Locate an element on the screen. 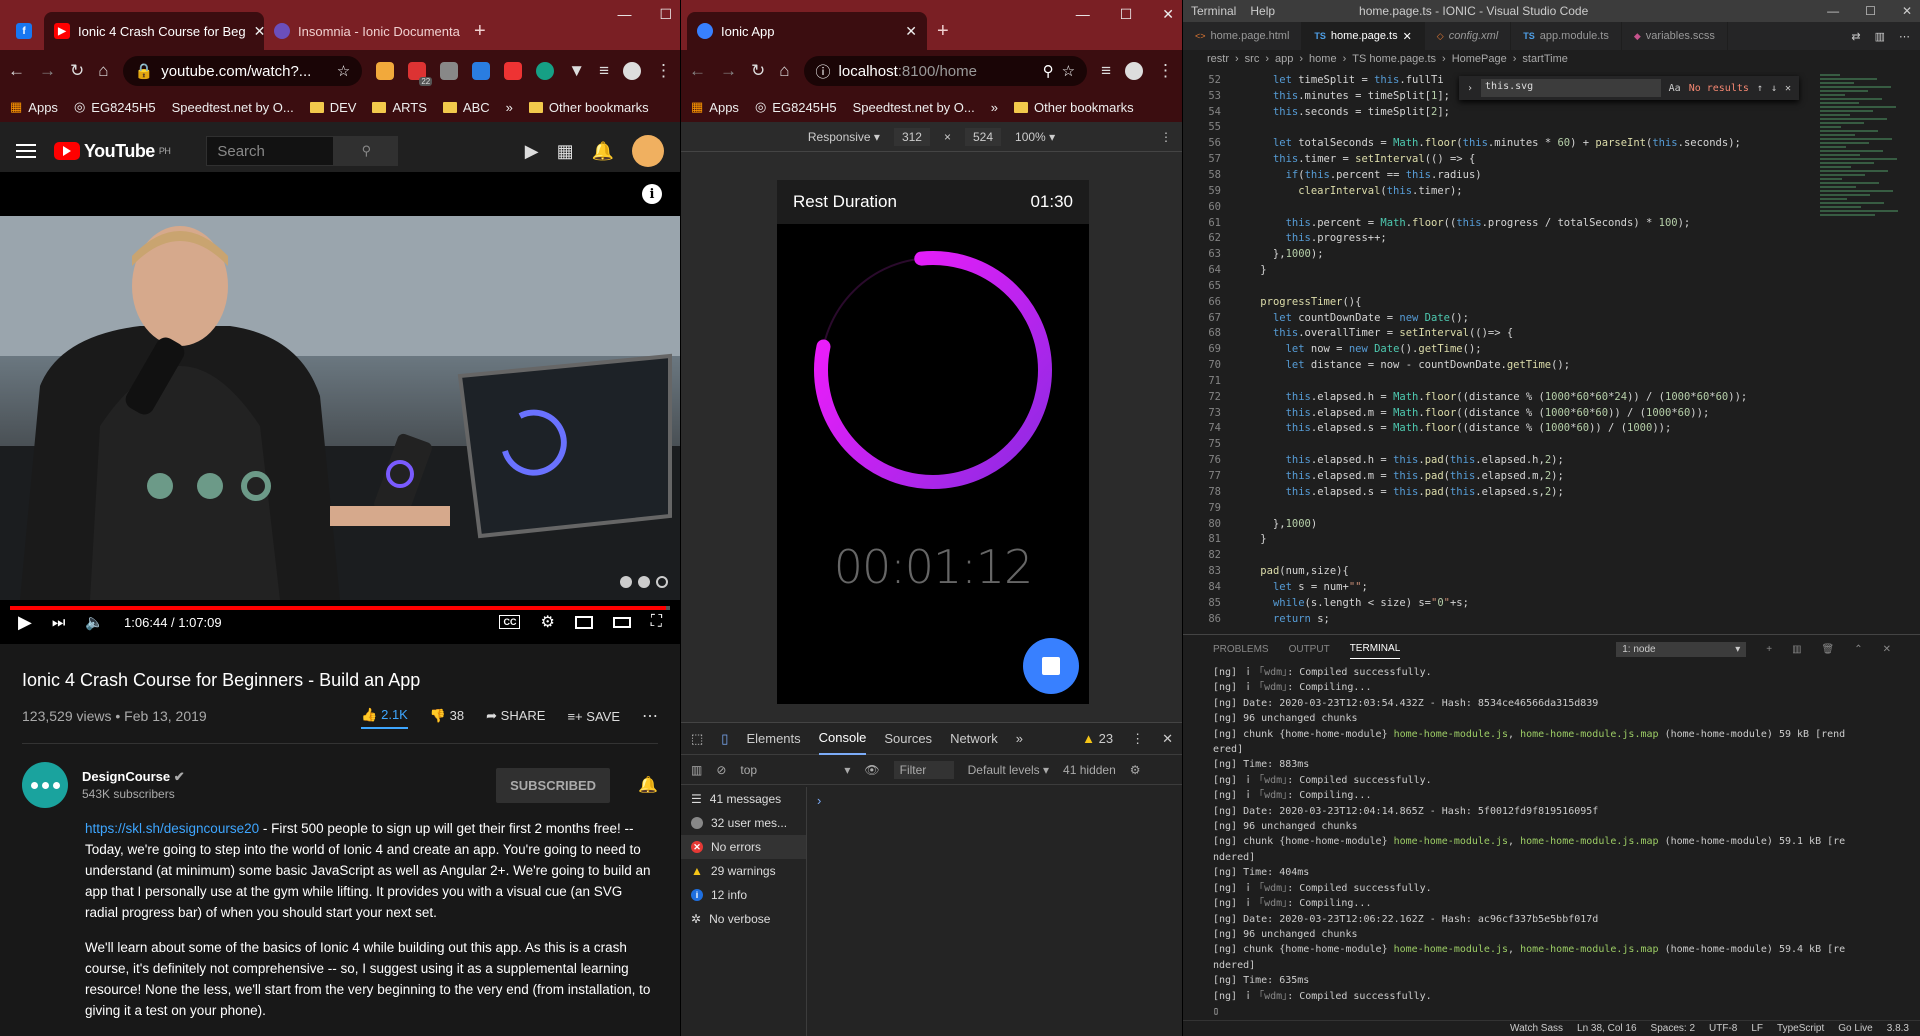 This screenshot has height=1036, width=1920. close-find-icon: ✕ is located at coordinates (1788, 88).